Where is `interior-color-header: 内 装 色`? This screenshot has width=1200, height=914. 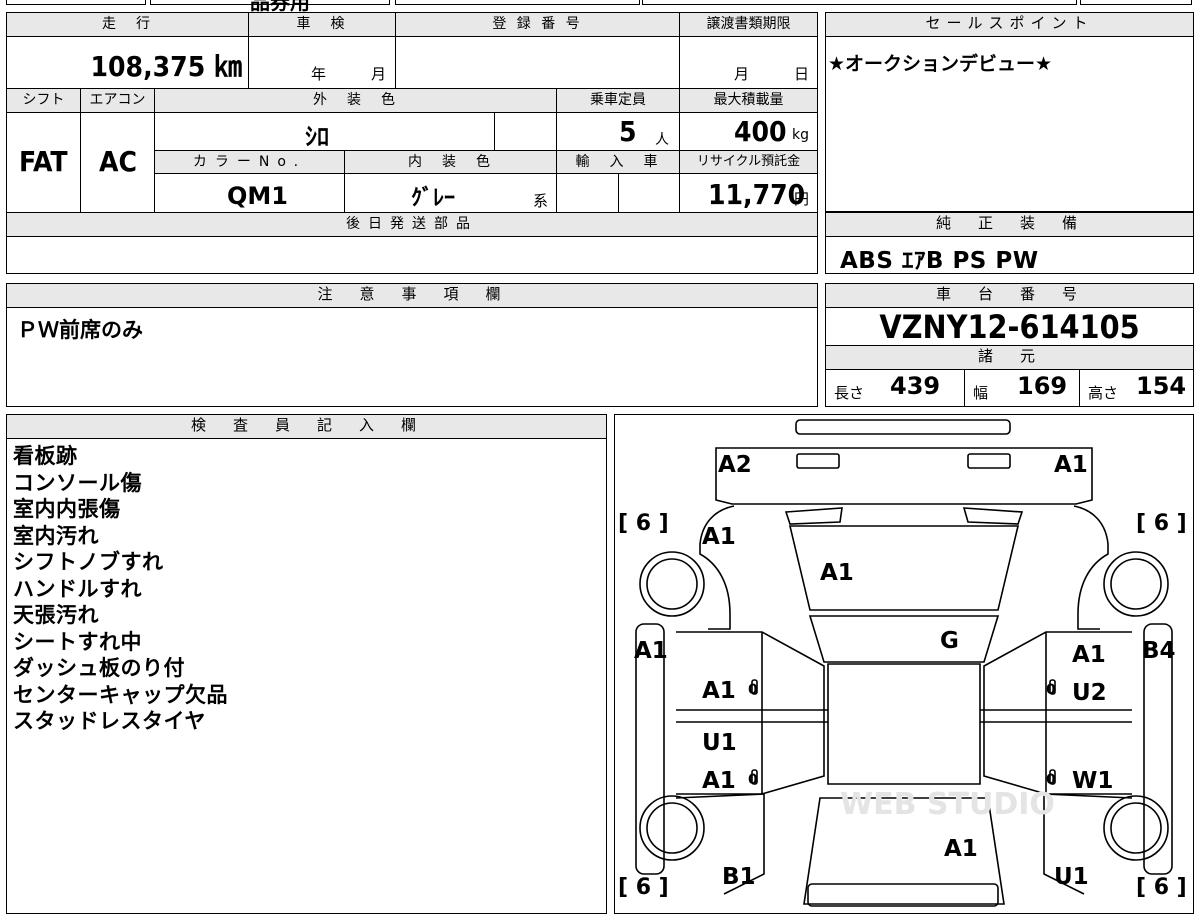 interior-color-header: 内 装 色 is located at coordinates (451, 162).